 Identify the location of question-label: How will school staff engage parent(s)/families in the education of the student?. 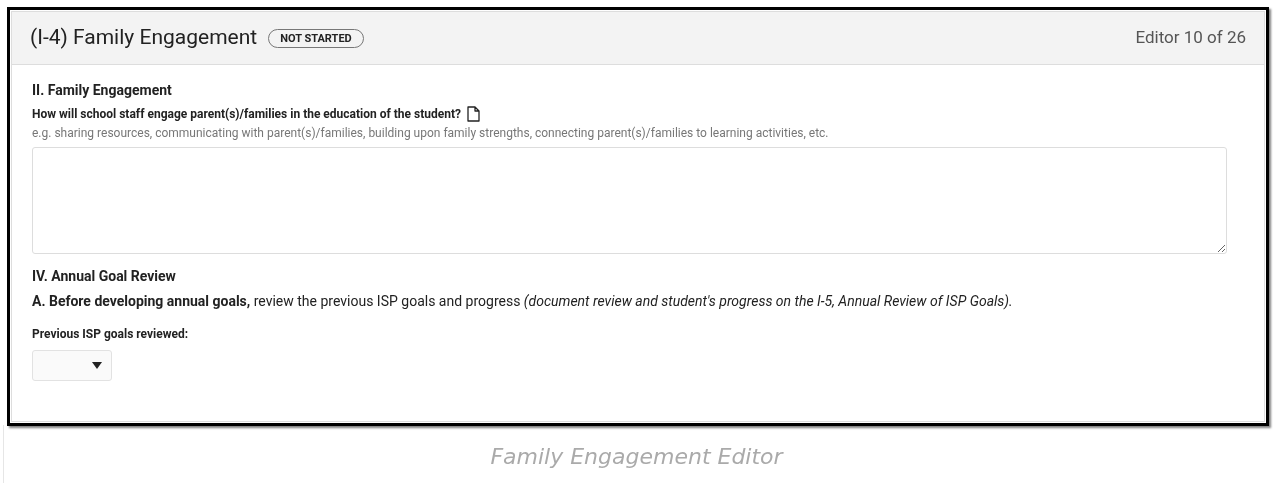
(246, 114).